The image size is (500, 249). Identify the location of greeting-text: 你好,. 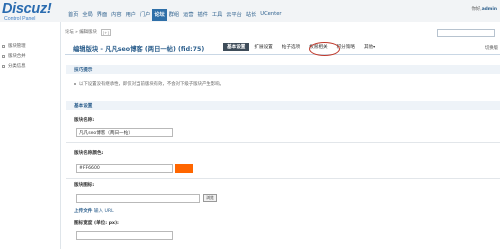
(476, 9).